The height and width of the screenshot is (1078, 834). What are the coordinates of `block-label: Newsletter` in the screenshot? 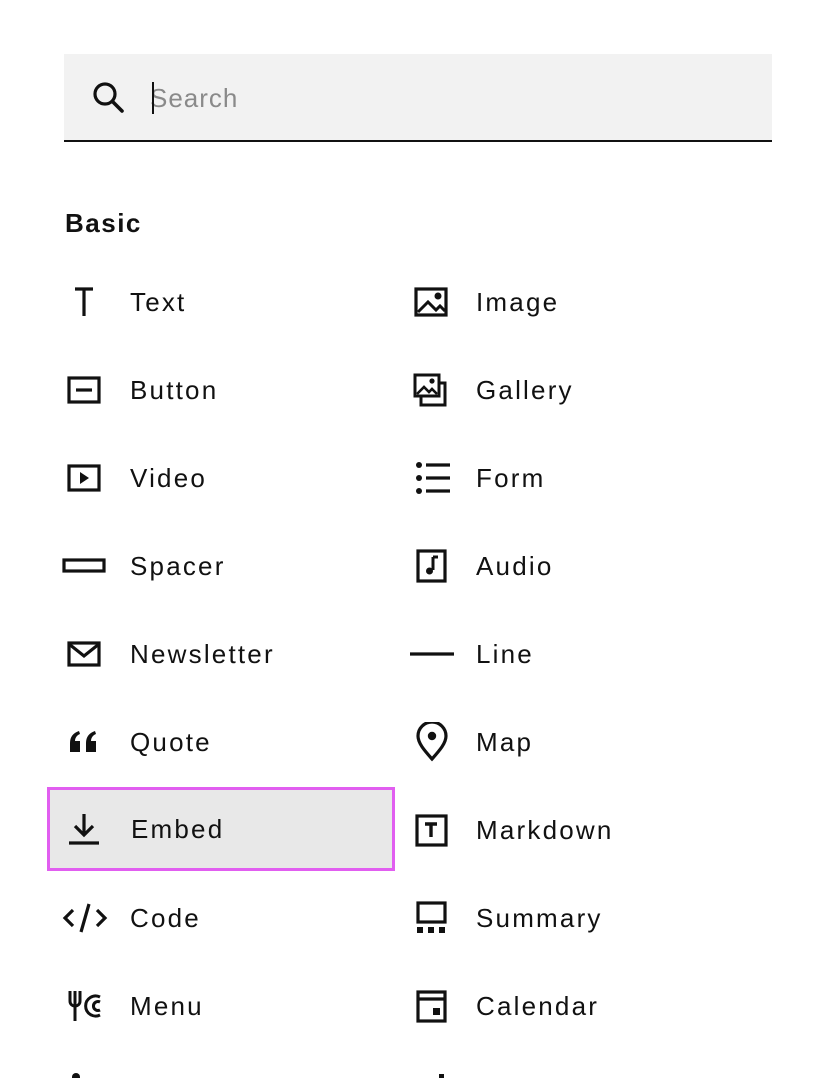 It's located at (202, 654).